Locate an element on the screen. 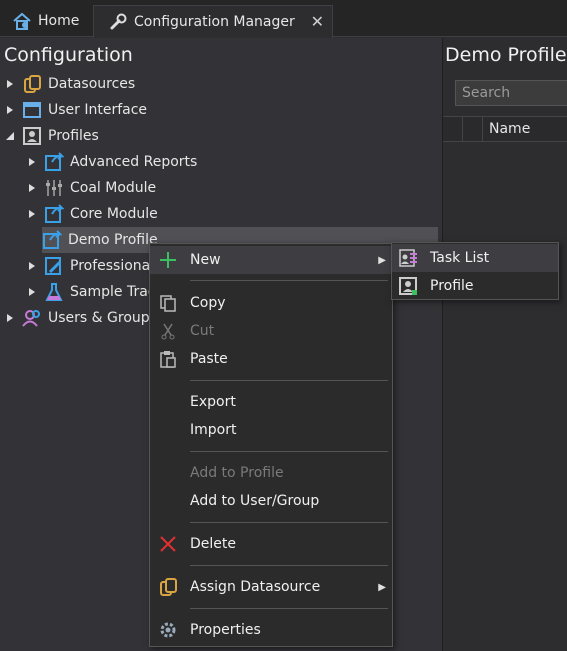 Image resolution: width=567 pixels, height=651 pixels. tree-item-label: Professional is located at coordinates (112, 266).